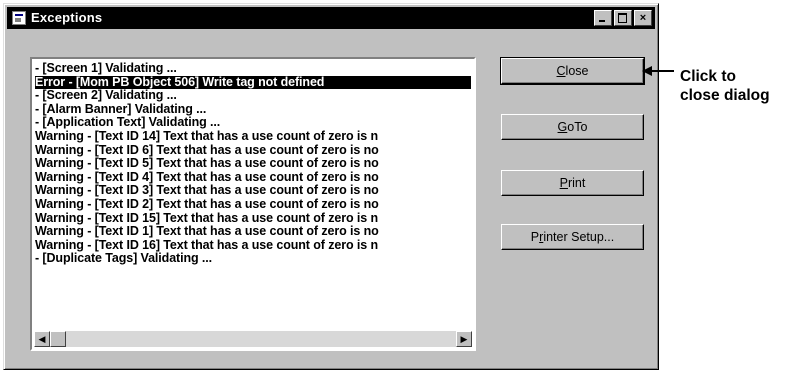 The width and height of the screenshot is (791, 374). I want to click on close-window-button: ×, so click(643, 18).